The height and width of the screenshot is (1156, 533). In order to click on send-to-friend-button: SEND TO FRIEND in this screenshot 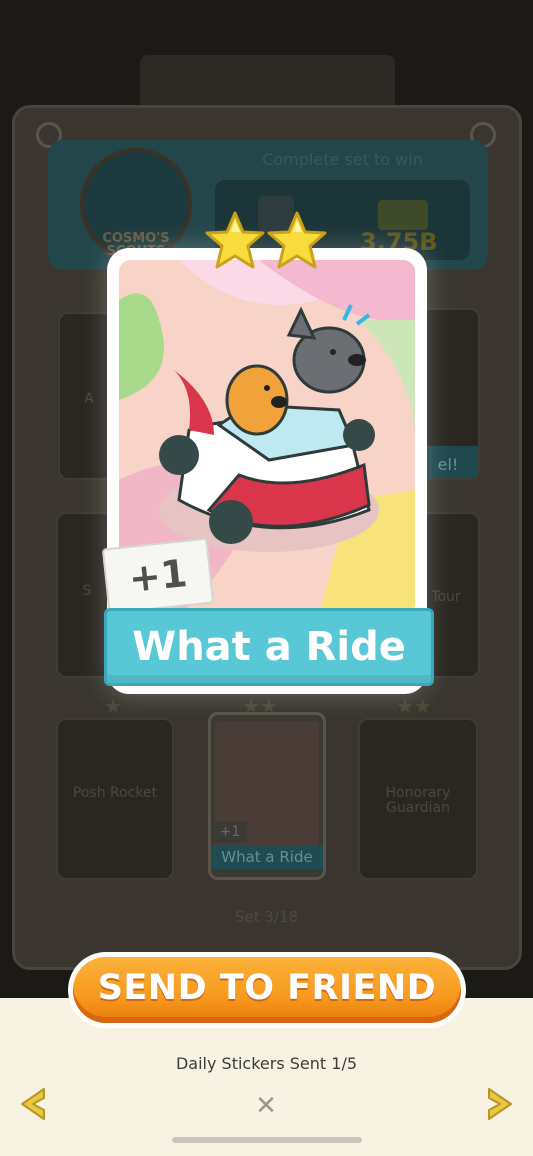, I will do `click(267, 990)`.